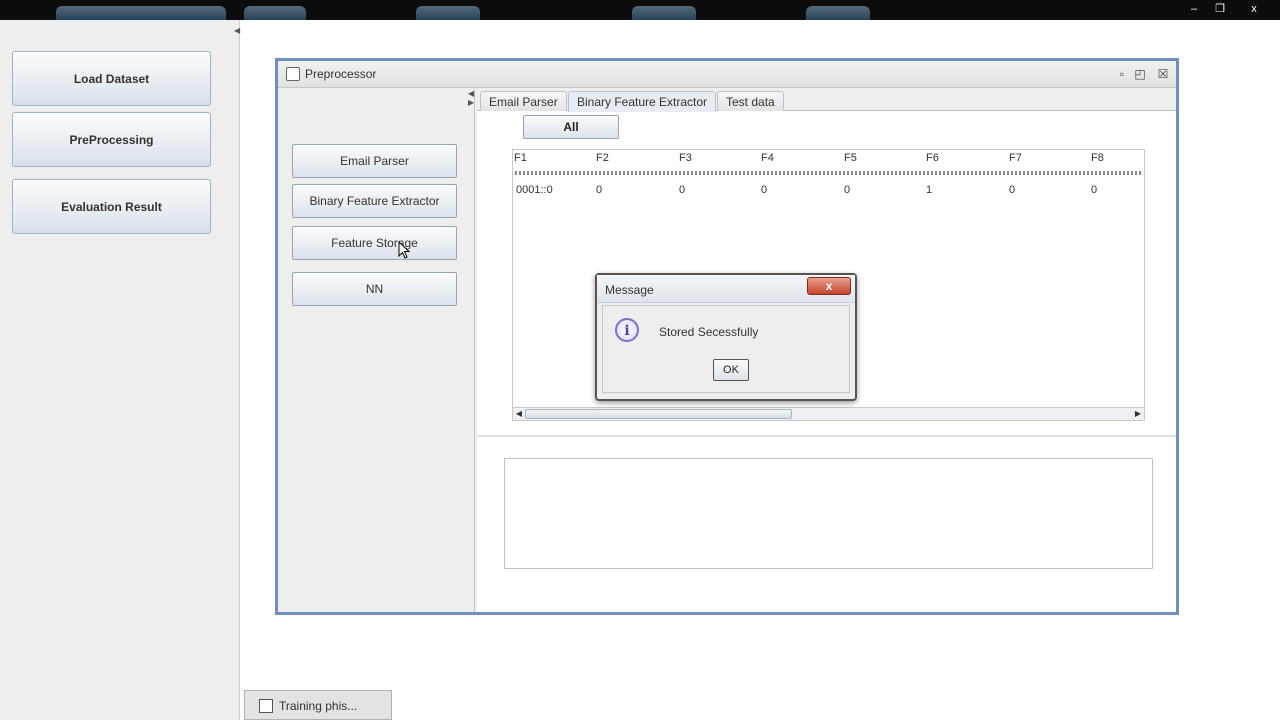 Image resolution: width=1280 pixels, height=720 pixels. Describe the element at coordinates (726, 349) in the screenshot. I see `dialog-body: i Stored Secessfully OK` at that location.